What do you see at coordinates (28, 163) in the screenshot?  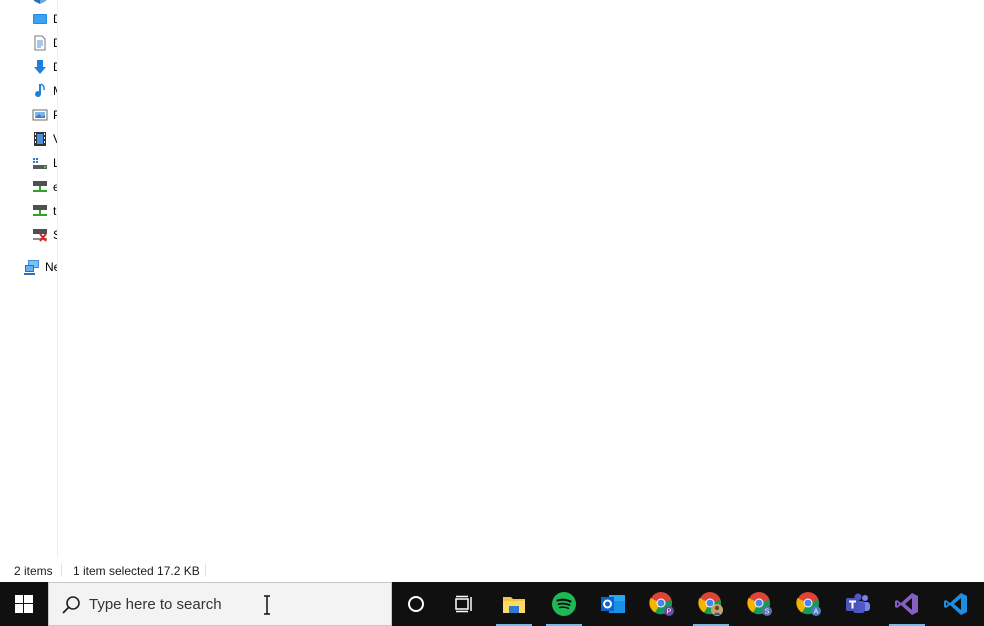 I see `nav-item-local-disk: L` at bounding box center [28, 163].